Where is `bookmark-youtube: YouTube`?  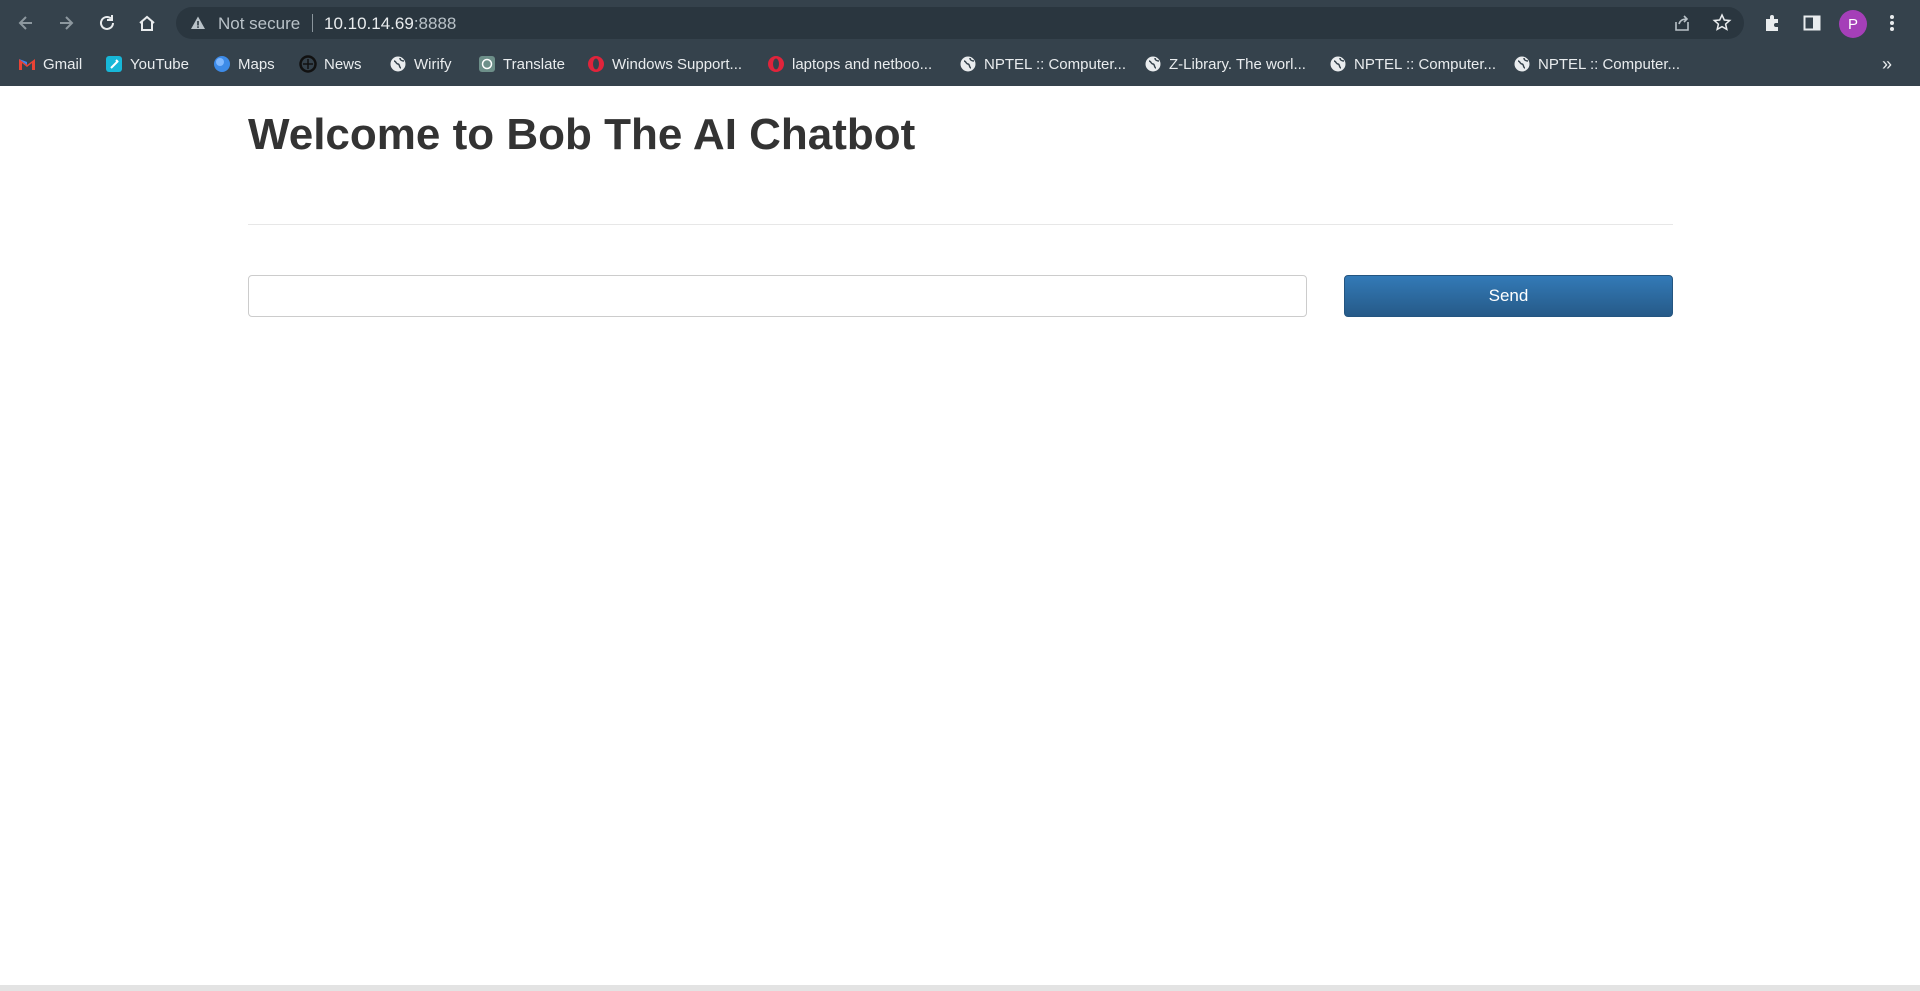
bookmark-youtube: YouTube is located at coordinates (147, 64).